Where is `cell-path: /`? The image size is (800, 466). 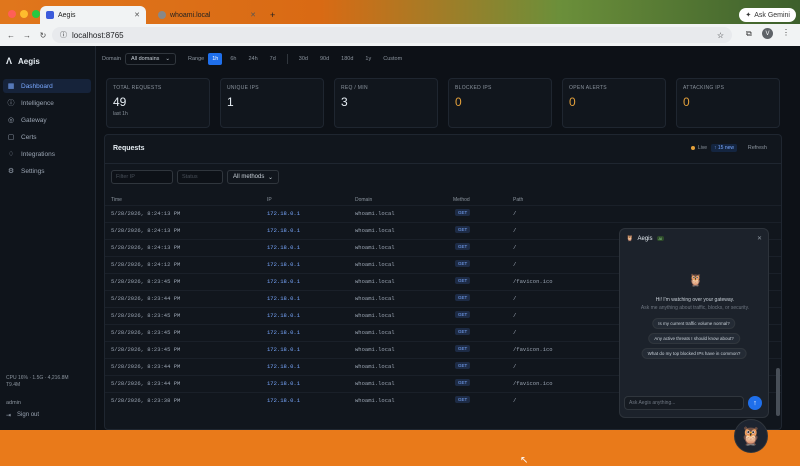
cell-path: / is located at coordinates (515, 332).